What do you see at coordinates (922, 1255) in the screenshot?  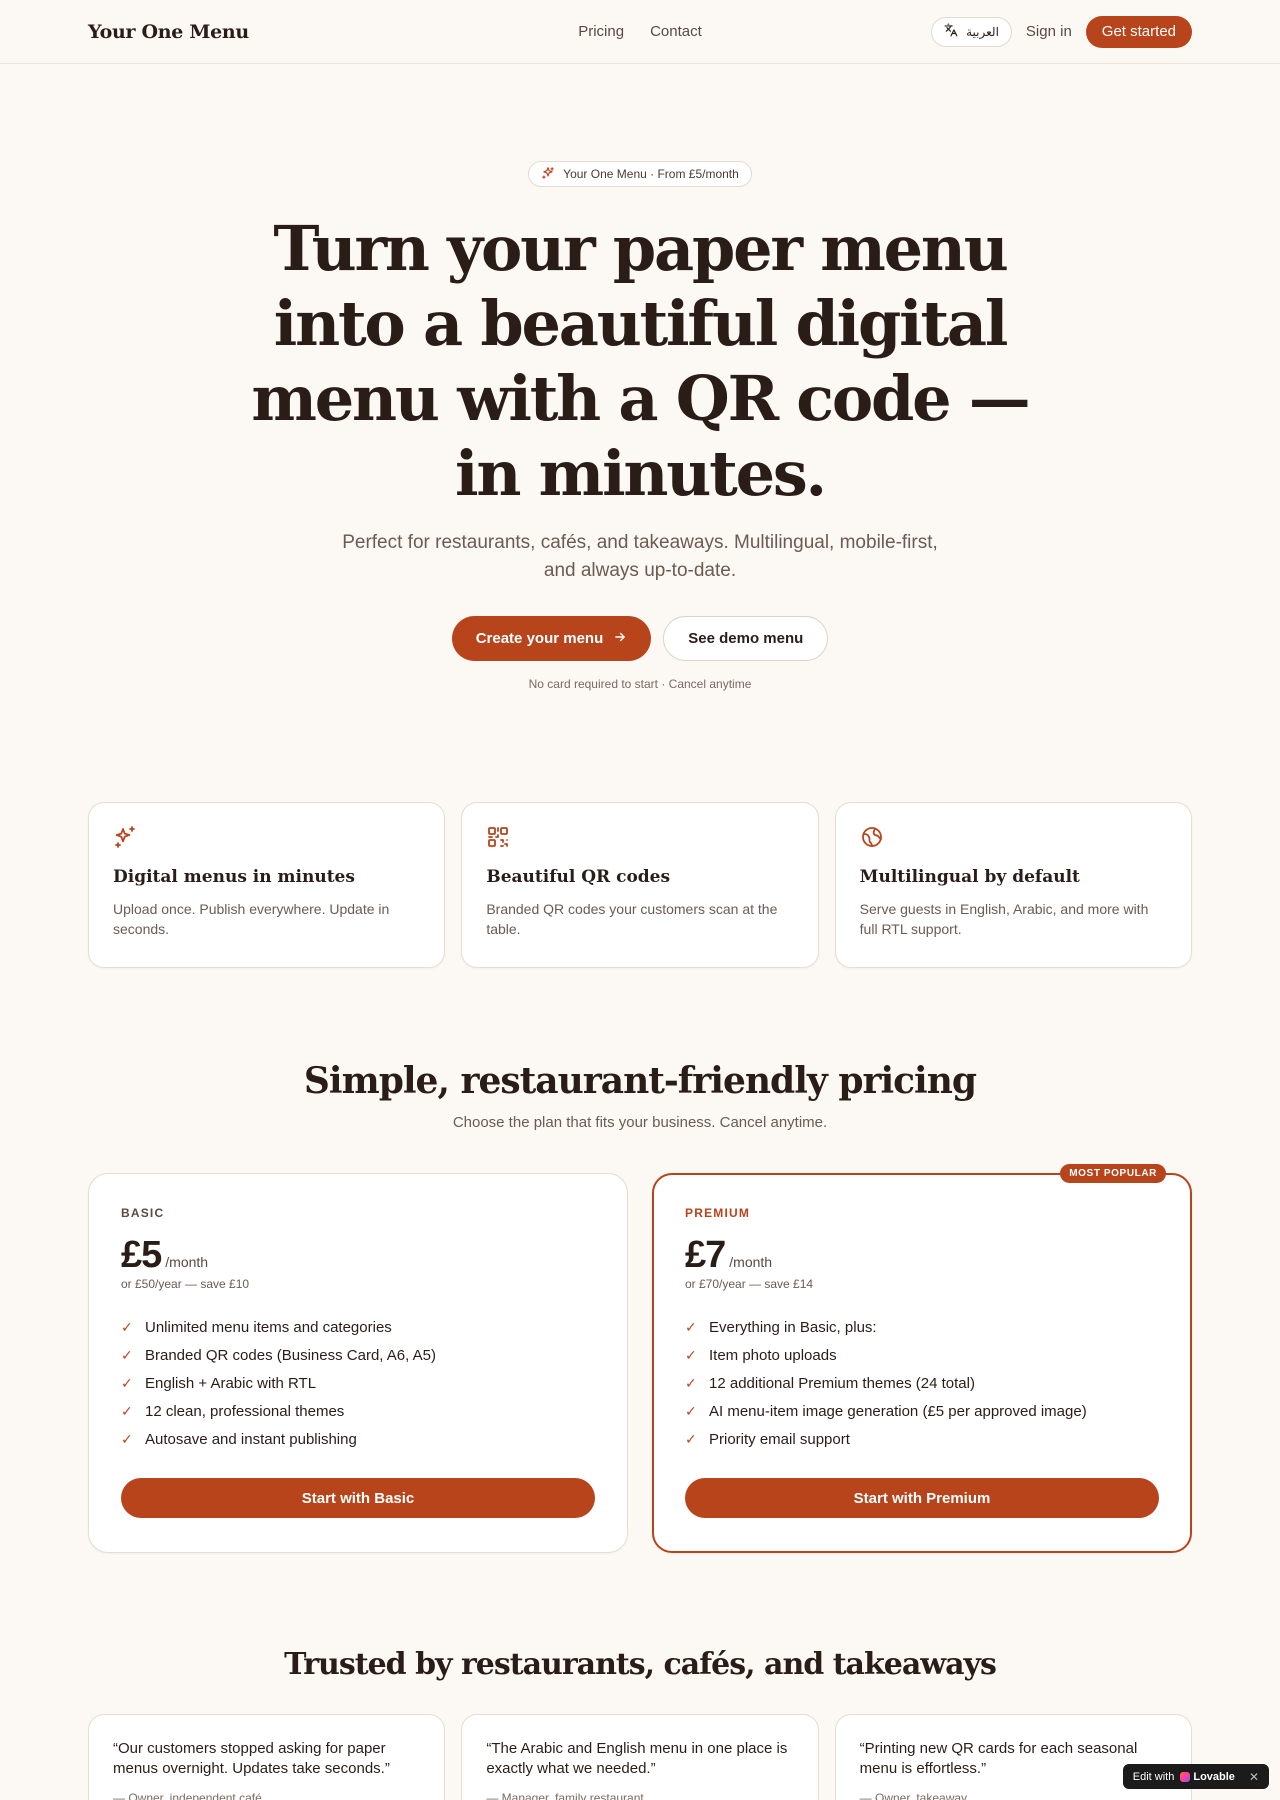 I see `price-row: £7 /month` at bounding box center [922, 1255].